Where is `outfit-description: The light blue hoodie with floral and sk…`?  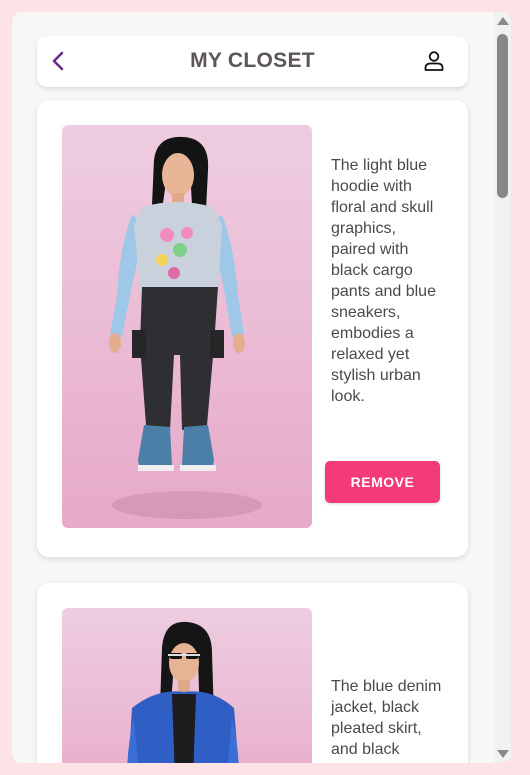 outfit-description: The light blue hoodie with floral and sk… is located at coordinates (383, 281).